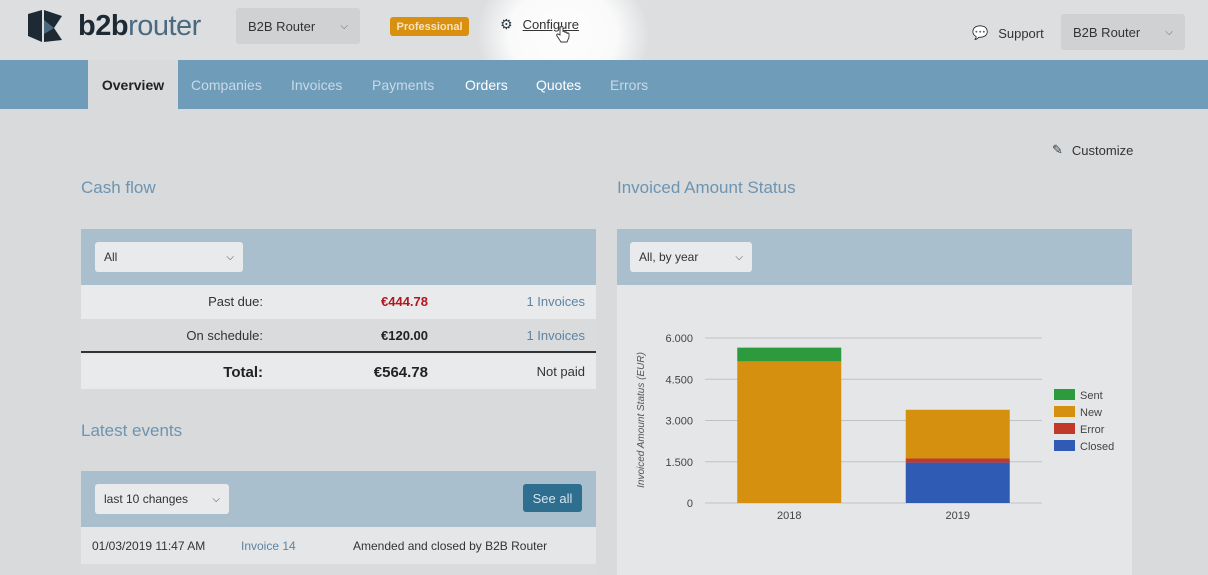 This screenshot has width=1208, height=575. Describe the element at coordinates (243, 372) in the screenshot. I see `row-label: Total:` at that location.